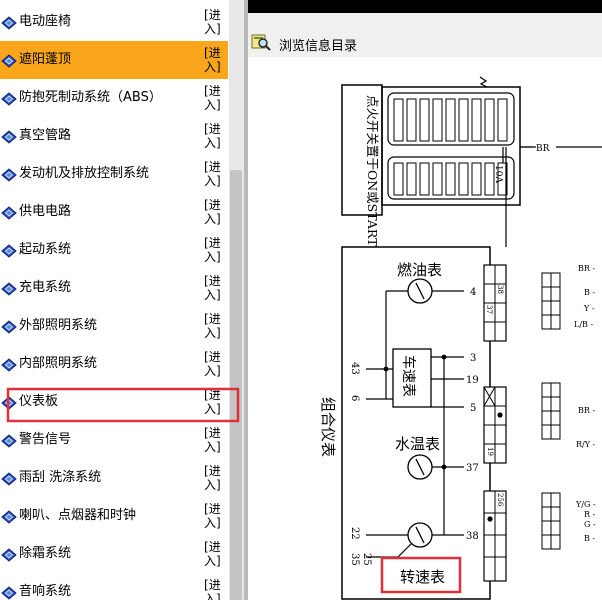  I want to click on combo-meter-label: 组合仪表, so click(328, 427).